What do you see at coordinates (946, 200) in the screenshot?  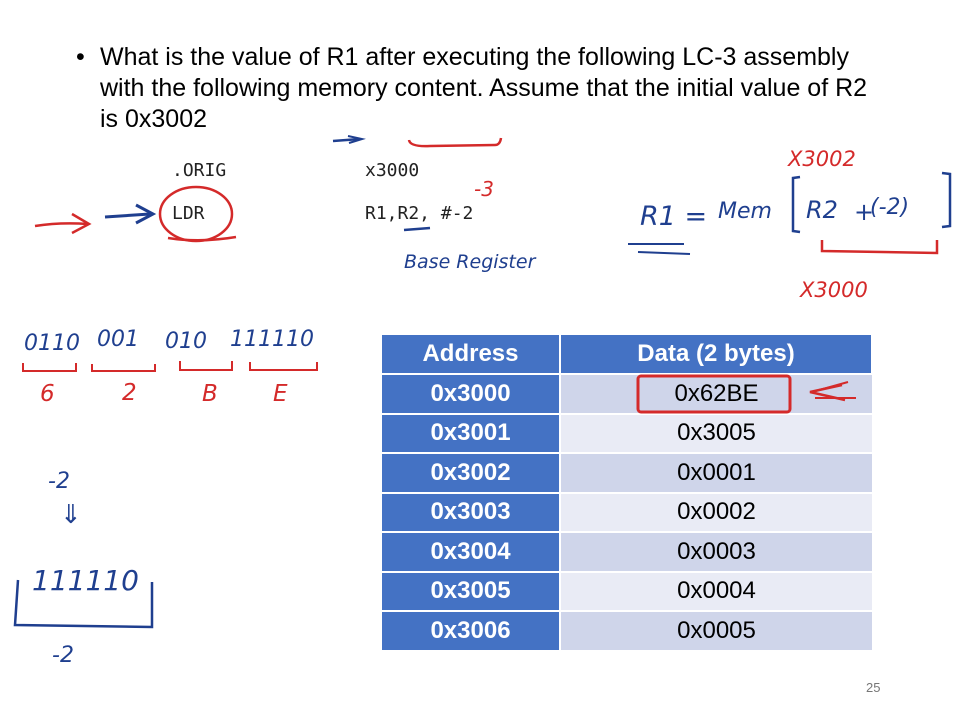 I see `bracket-close` at bounding box center [946, 200].